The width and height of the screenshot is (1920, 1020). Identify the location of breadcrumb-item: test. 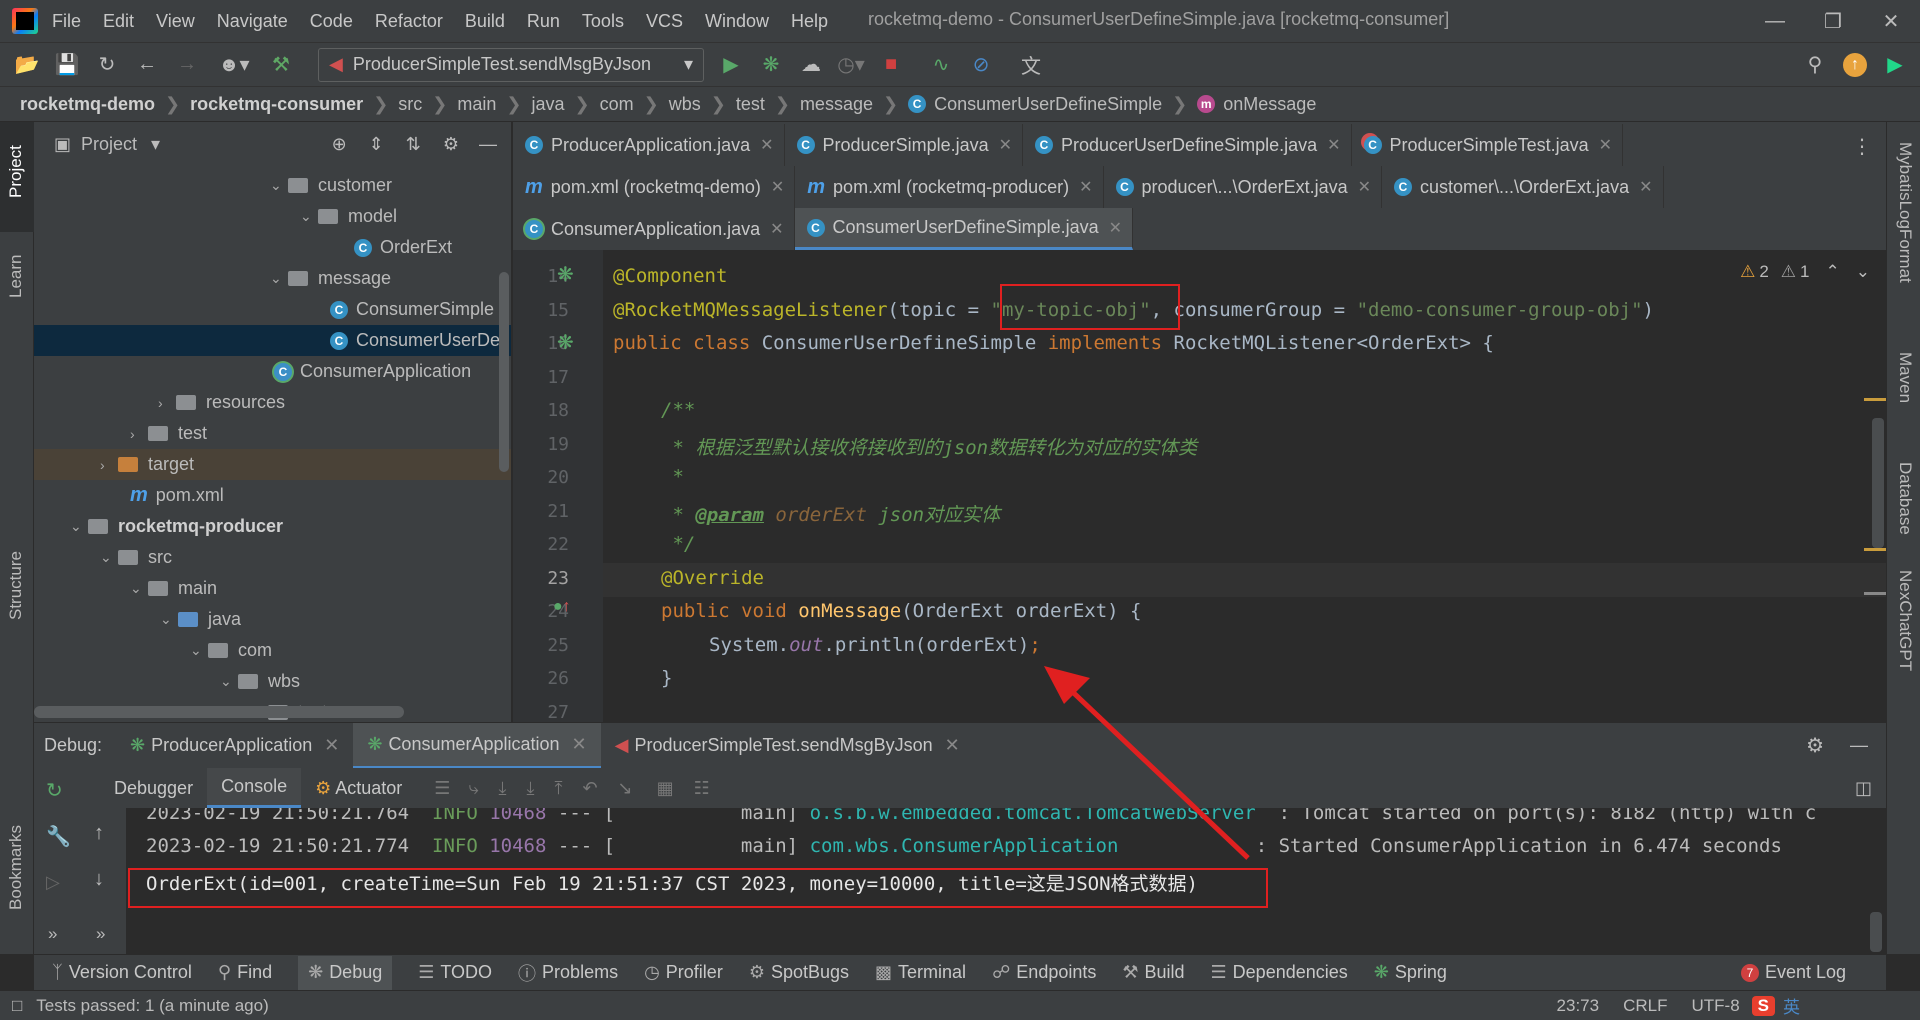
(750, 104).